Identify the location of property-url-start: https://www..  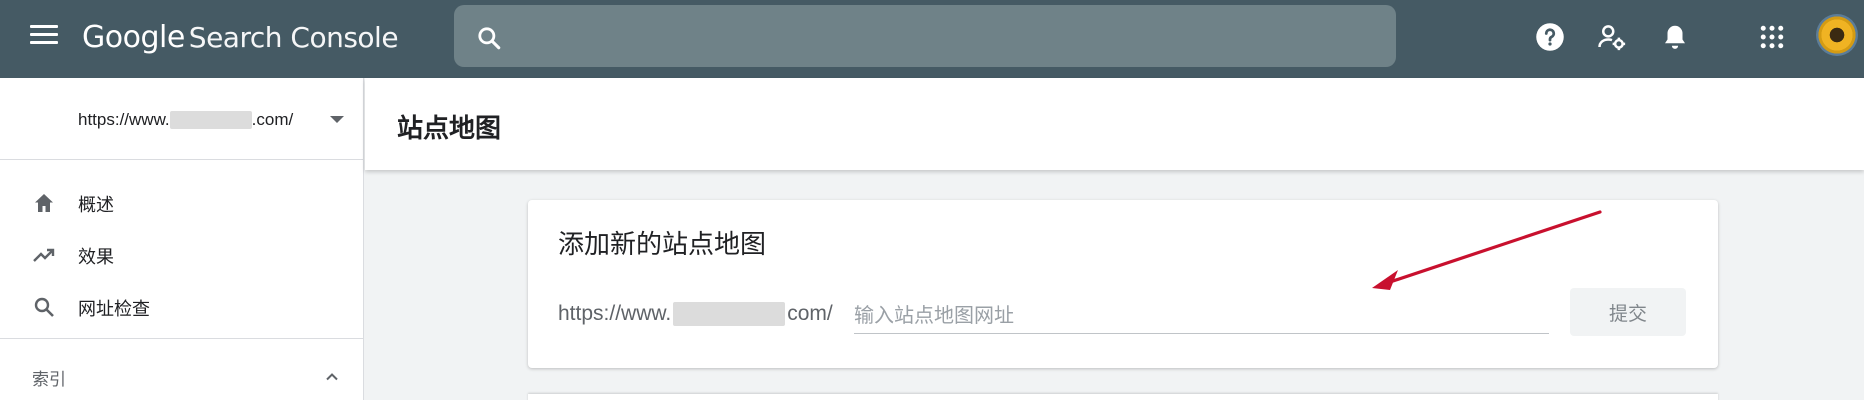
(124, 119).